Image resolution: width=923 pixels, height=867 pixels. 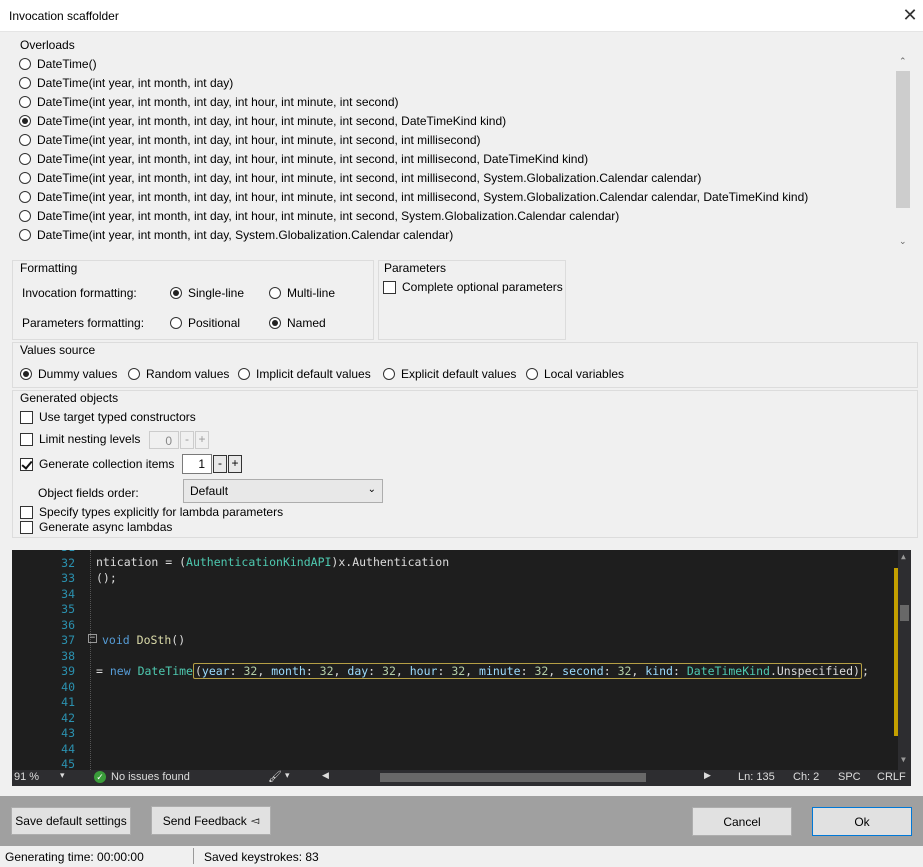 I want to click on scroll-left-icon: ◀, so click(x=325, y=775).